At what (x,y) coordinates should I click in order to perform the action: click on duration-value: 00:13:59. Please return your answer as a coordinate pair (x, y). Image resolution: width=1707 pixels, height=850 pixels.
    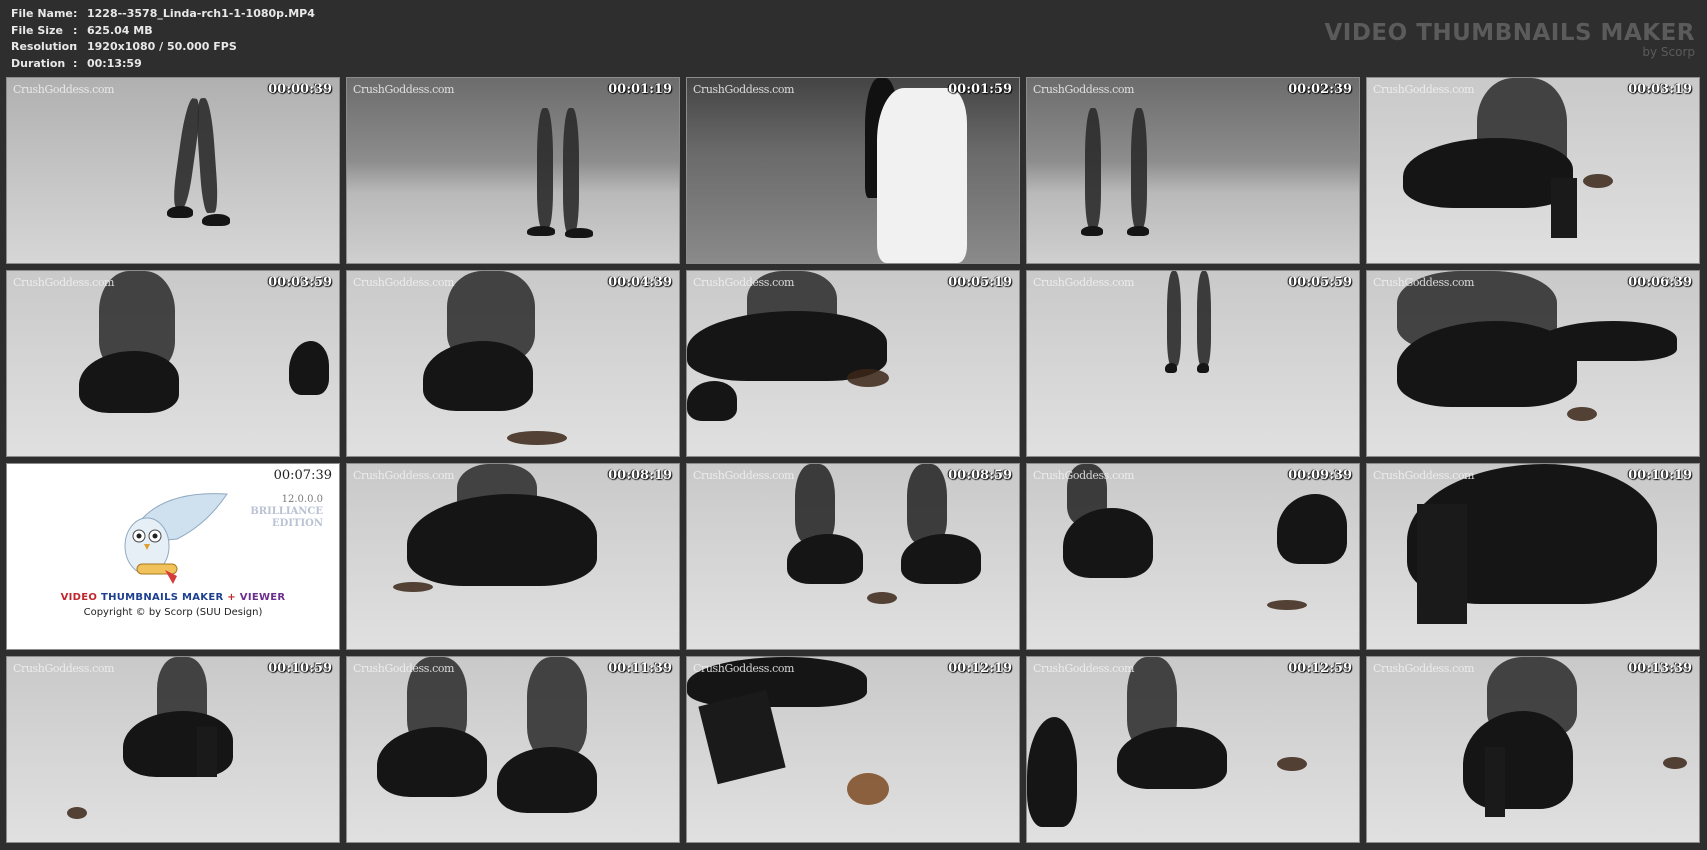
    Looking at the image, I should click on (114, 63).